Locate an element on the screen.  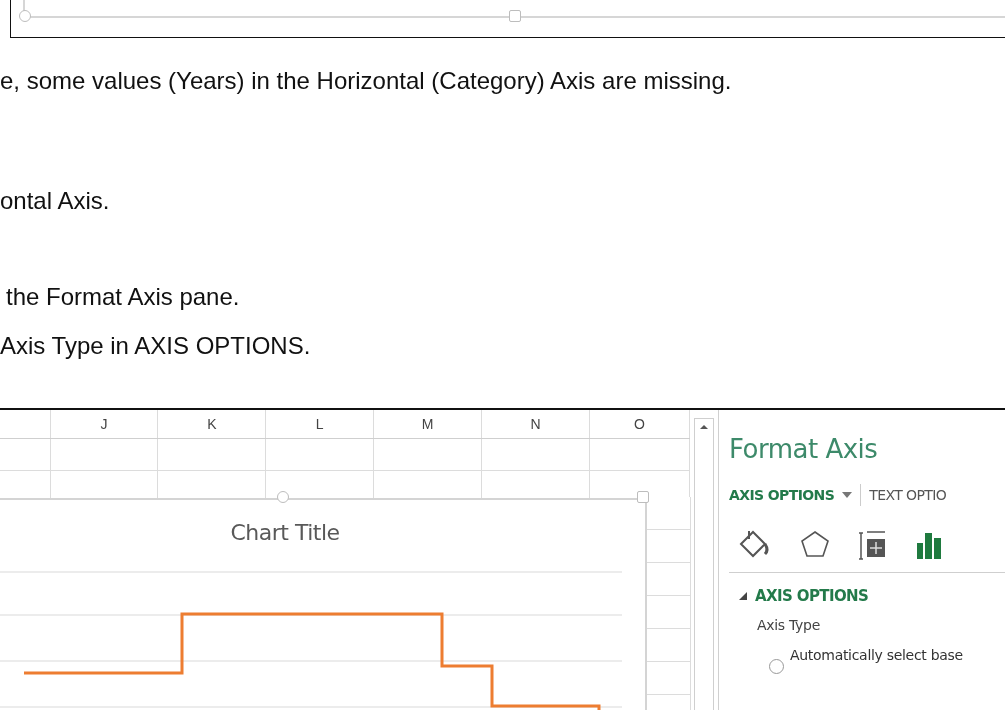
collapse-triangle-icon is located at coordinates (743, 596).